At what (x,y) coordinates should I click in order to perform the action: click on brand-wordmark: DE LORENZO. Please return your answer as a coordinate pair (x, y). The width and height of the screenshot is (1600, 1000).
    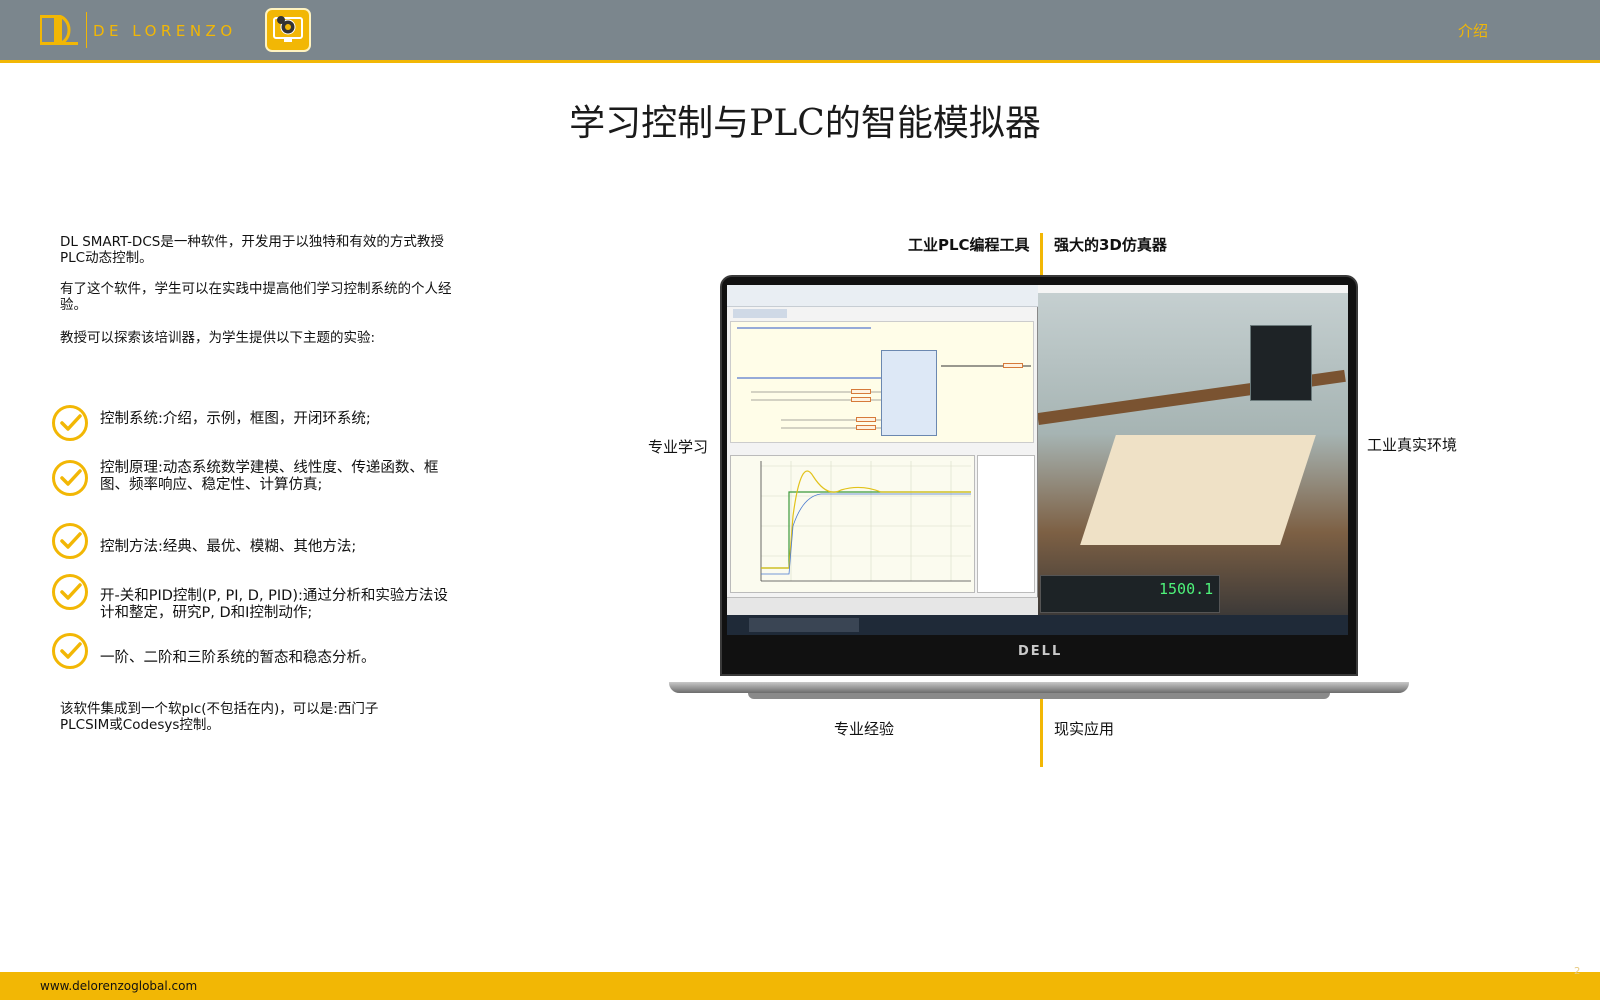
    Looking at the image, I should click on (165, 31).